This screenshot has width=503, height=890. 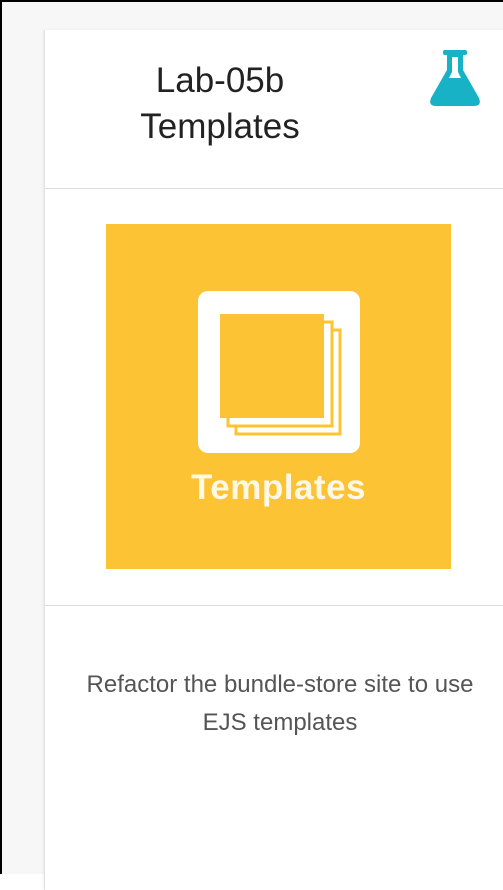 I want to click on flask-icon, so click(x=455, y=78).